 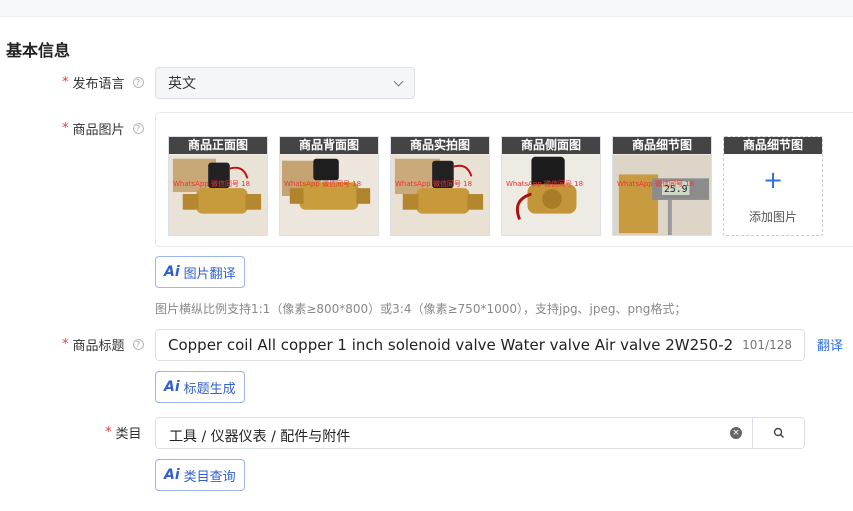 What do you see at coordinates (98, 130) in the screenshot?
I see `images-label: 商品图片` at bounding box center [98, 130].